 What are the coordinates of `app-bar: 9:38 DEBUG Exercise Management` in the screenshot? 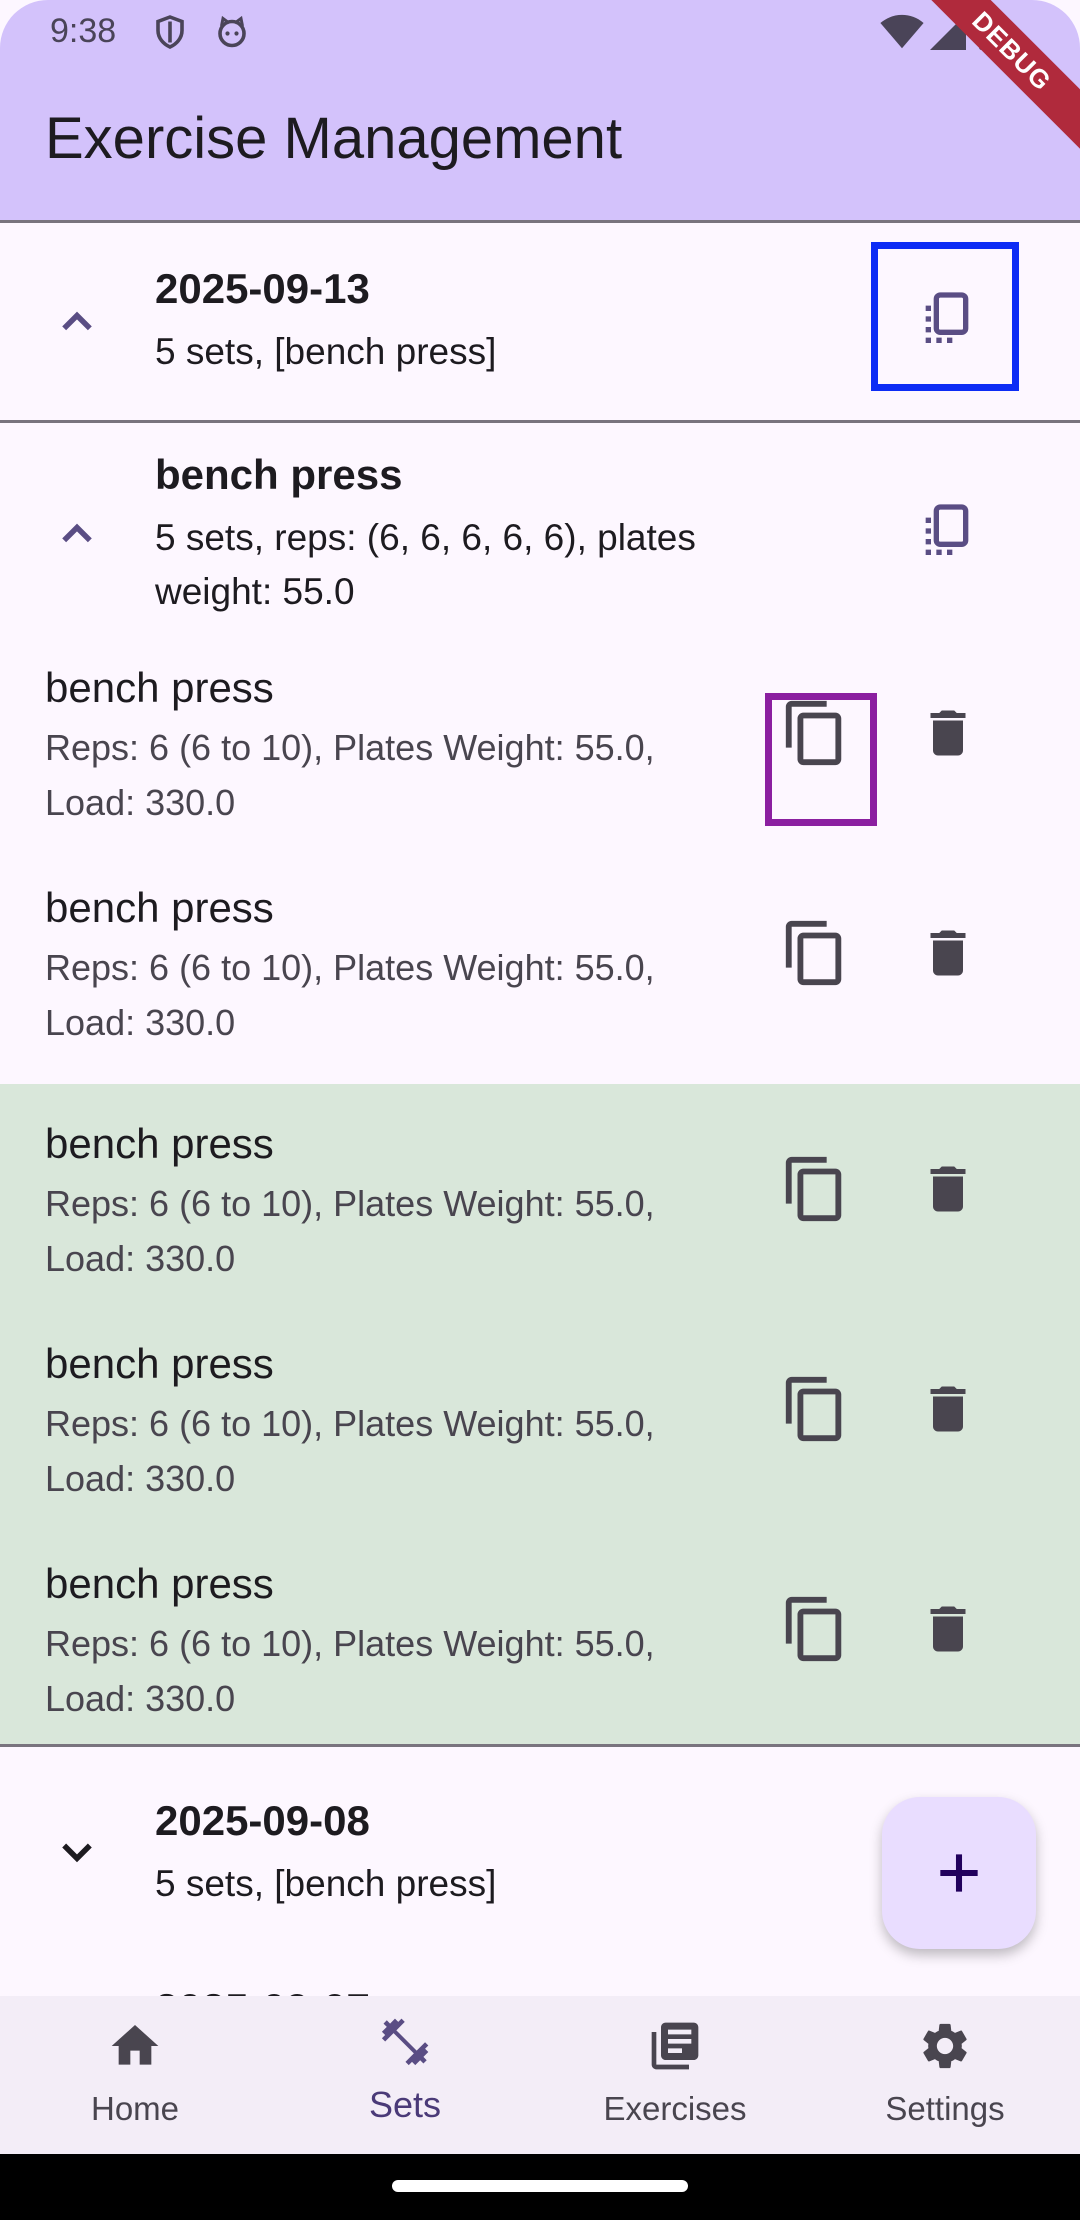 It's located at (540, 110).